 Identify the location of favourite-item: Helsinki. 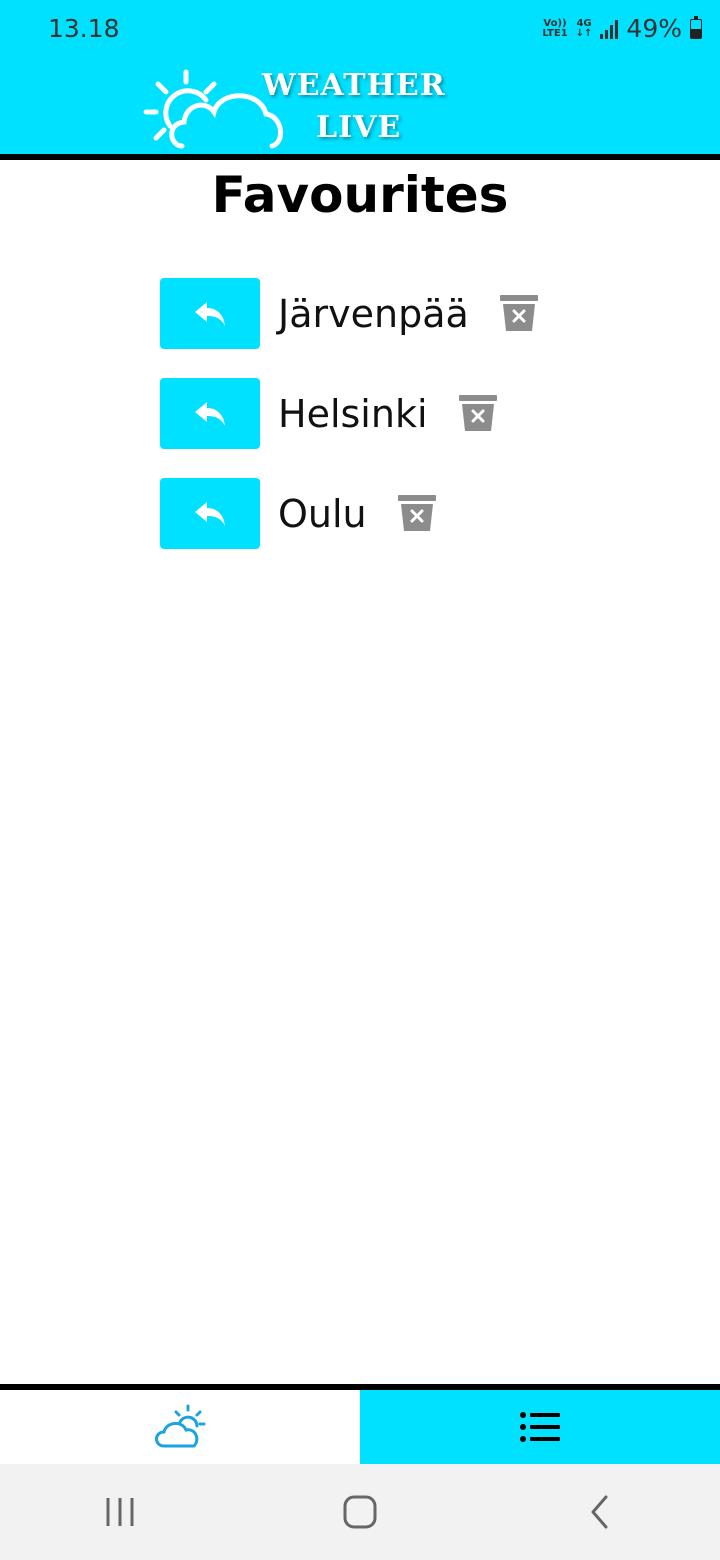
(329, 413).